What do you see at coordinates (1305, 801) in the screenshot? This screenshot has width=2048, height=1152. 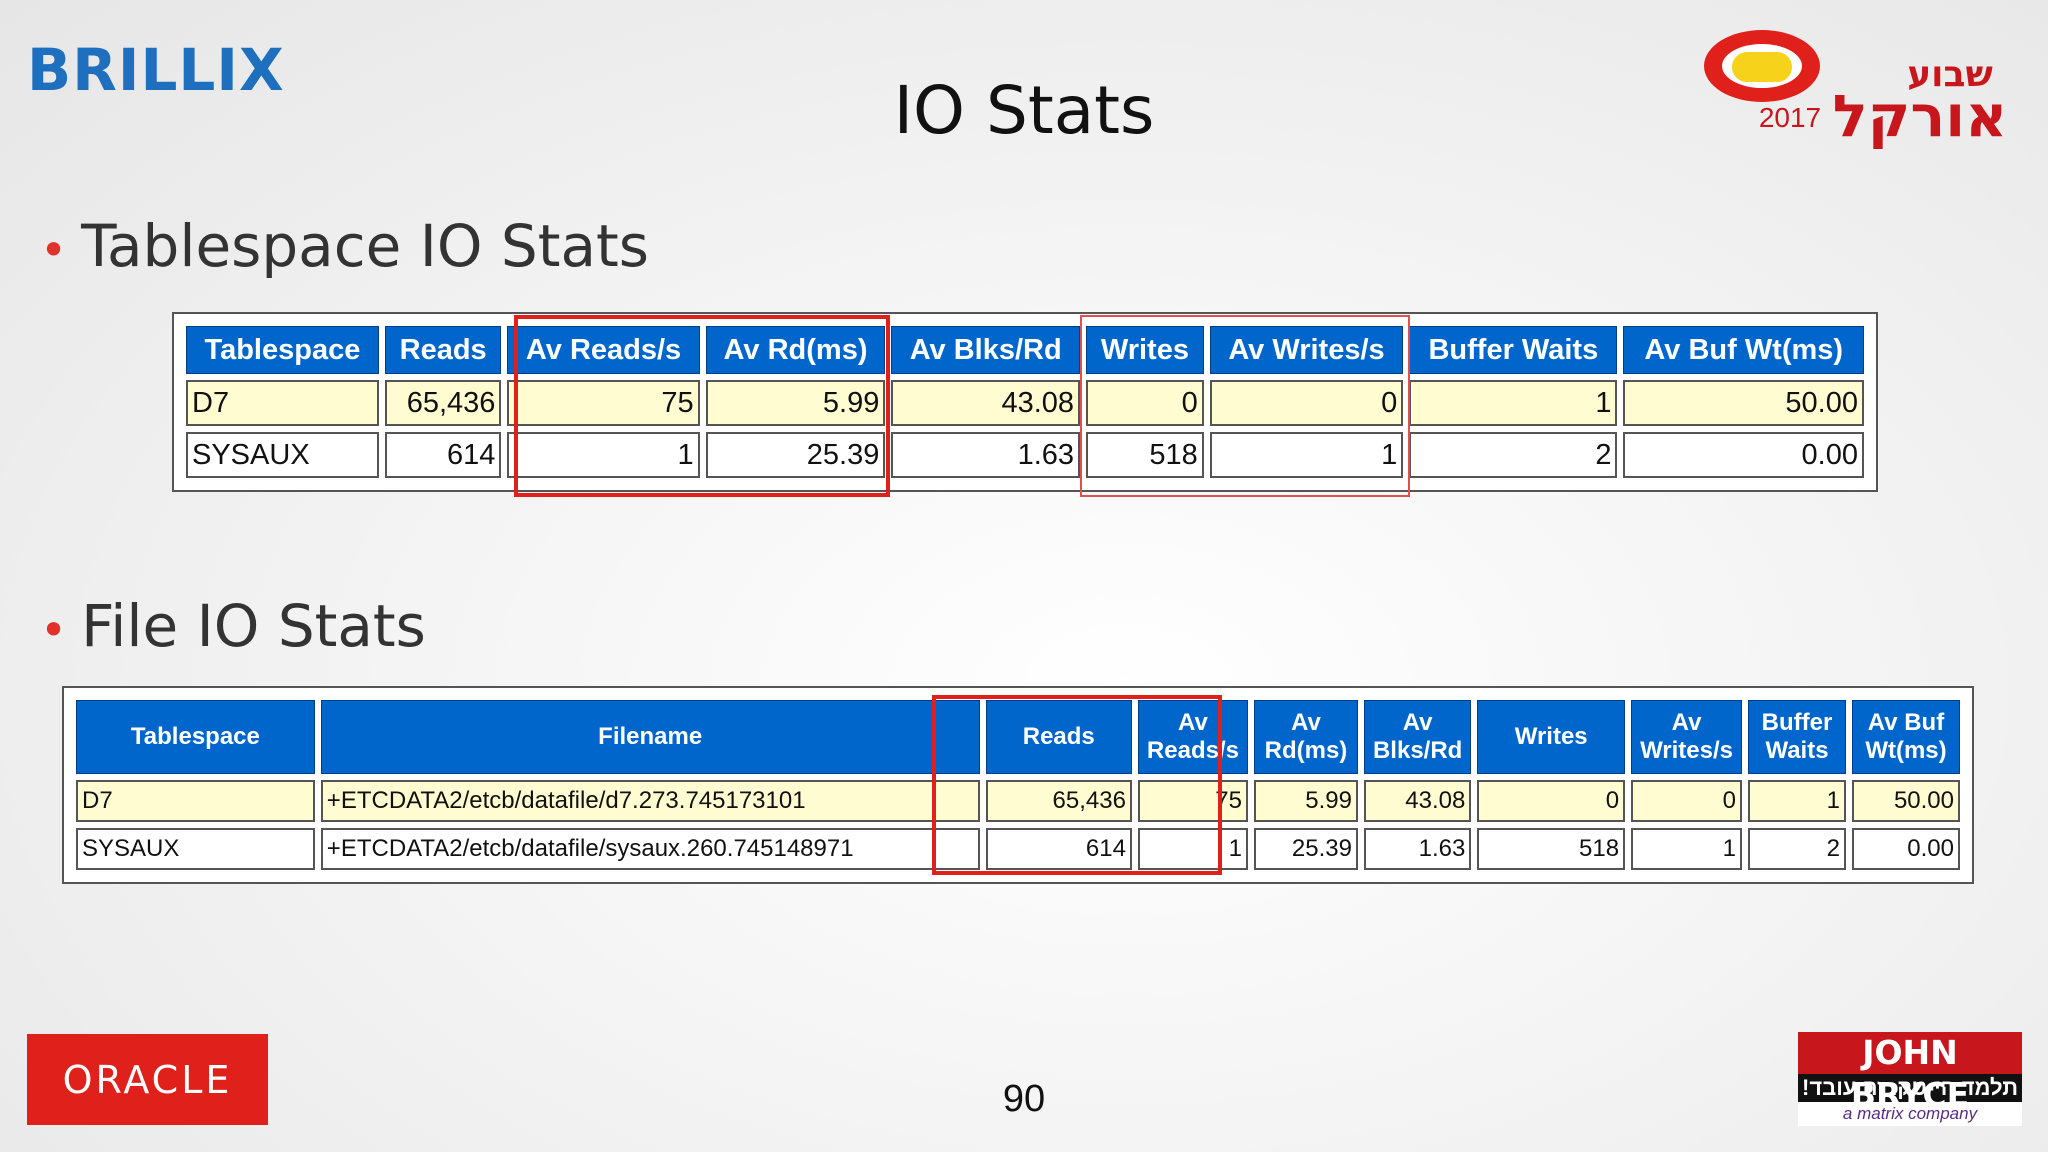 I see `table-cell: 5.99` at bounding box center [1305, 801].